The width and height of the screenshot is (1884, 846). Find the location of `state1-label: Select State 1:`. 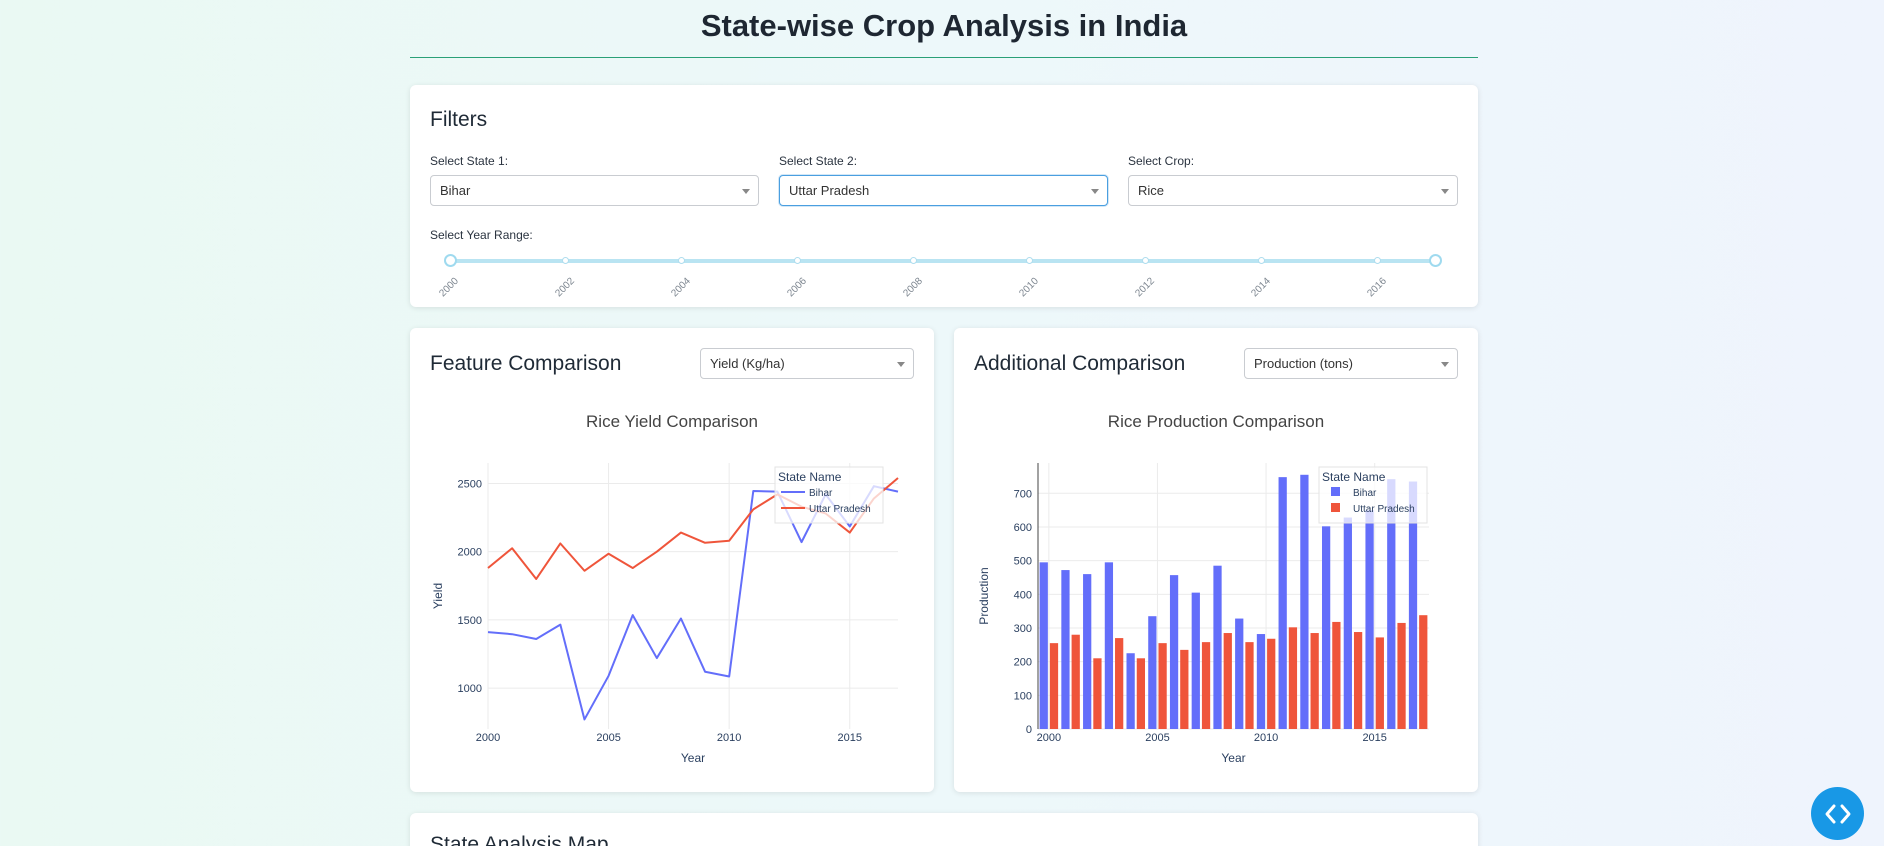

state1-label: Select State 1: is located at coordinates (469, 161).